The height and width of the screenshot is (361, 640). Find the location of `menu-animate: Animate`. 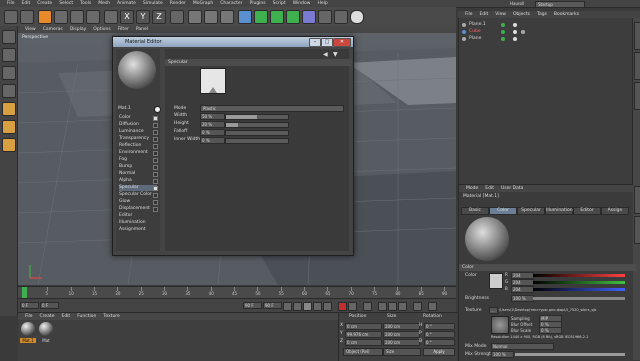

menu-animate: Animate is located at coordinates (126, 3).